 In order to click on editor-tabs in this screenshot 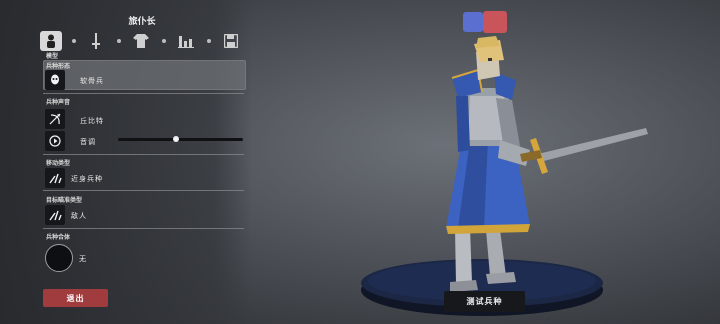, I will do `click(142, 41)`.